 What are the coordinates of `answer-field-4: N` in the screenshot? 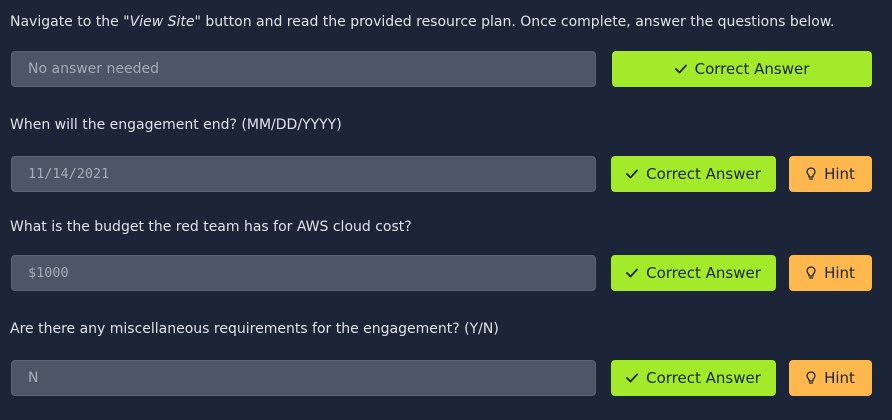 It's located at (303, 378).